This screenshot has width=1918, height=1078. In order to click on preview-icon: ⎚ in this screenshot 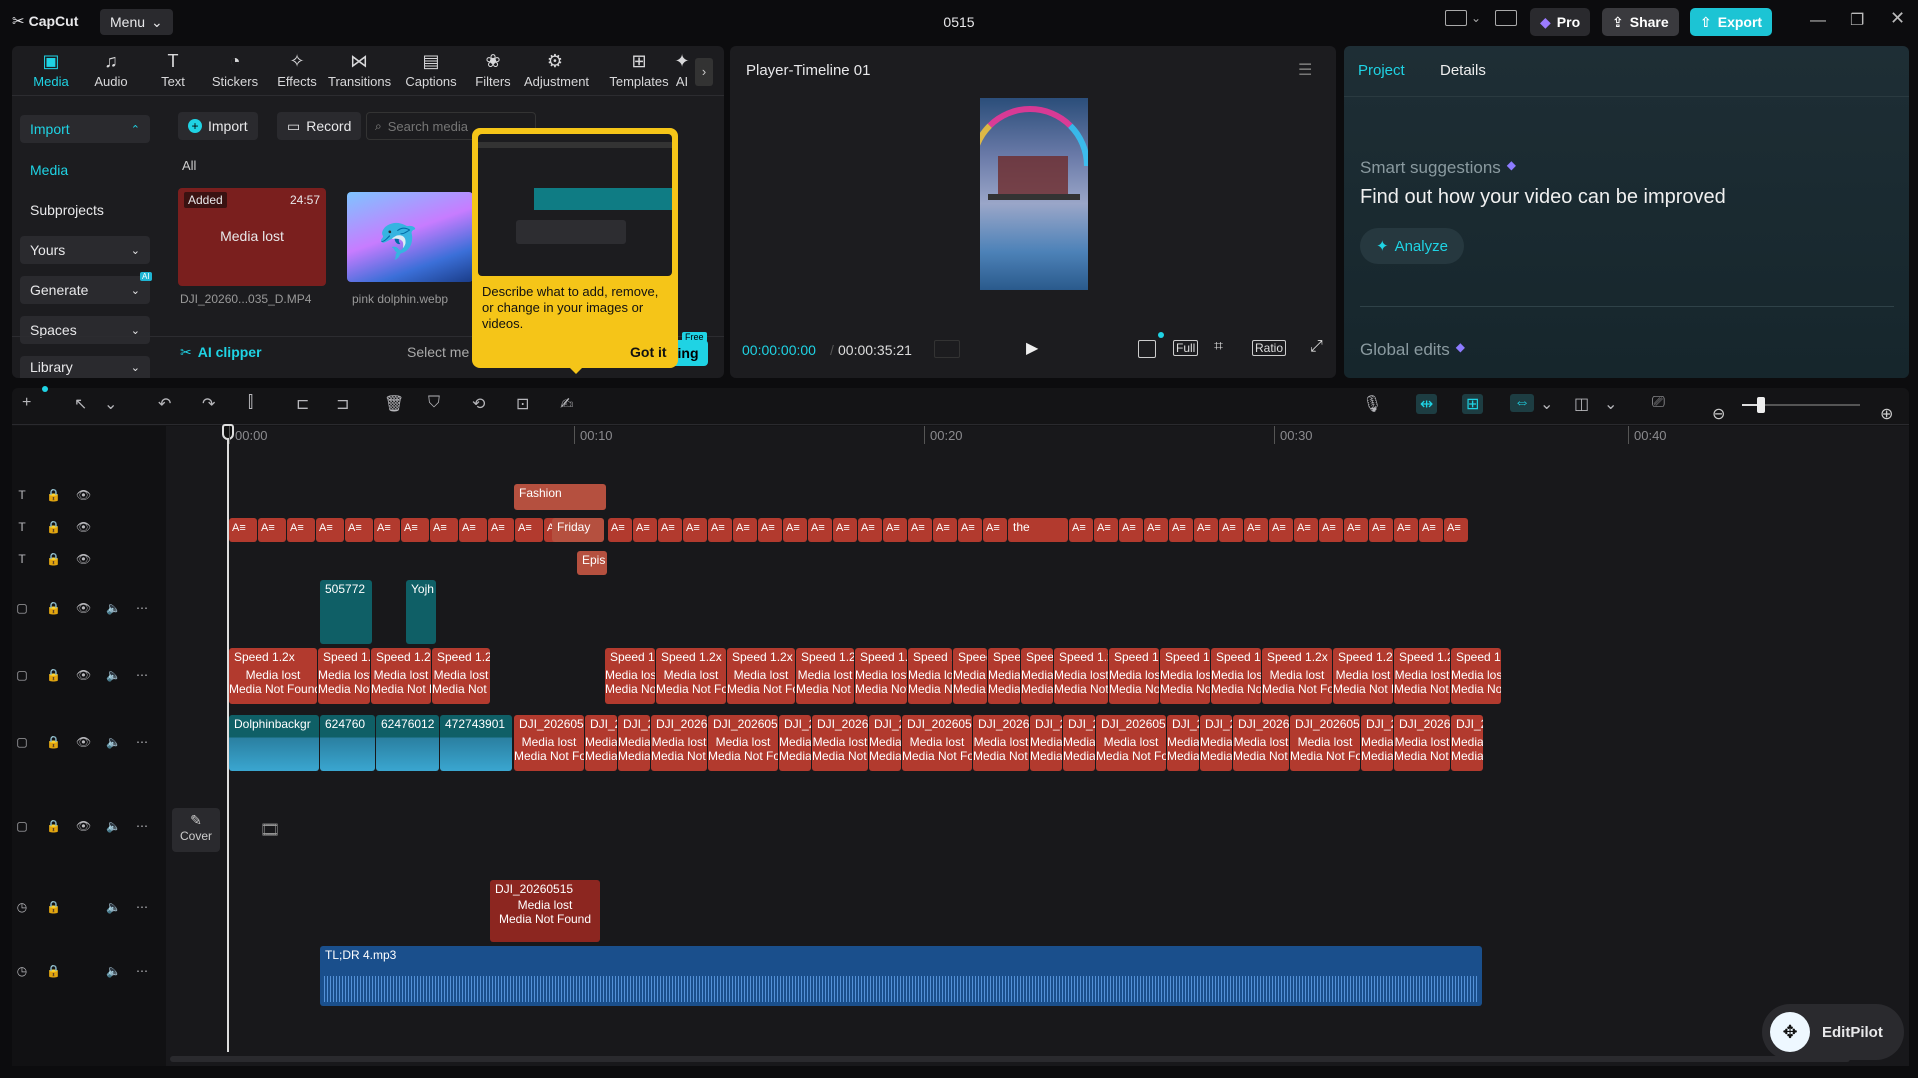, I will do `click(1658, 403)`.